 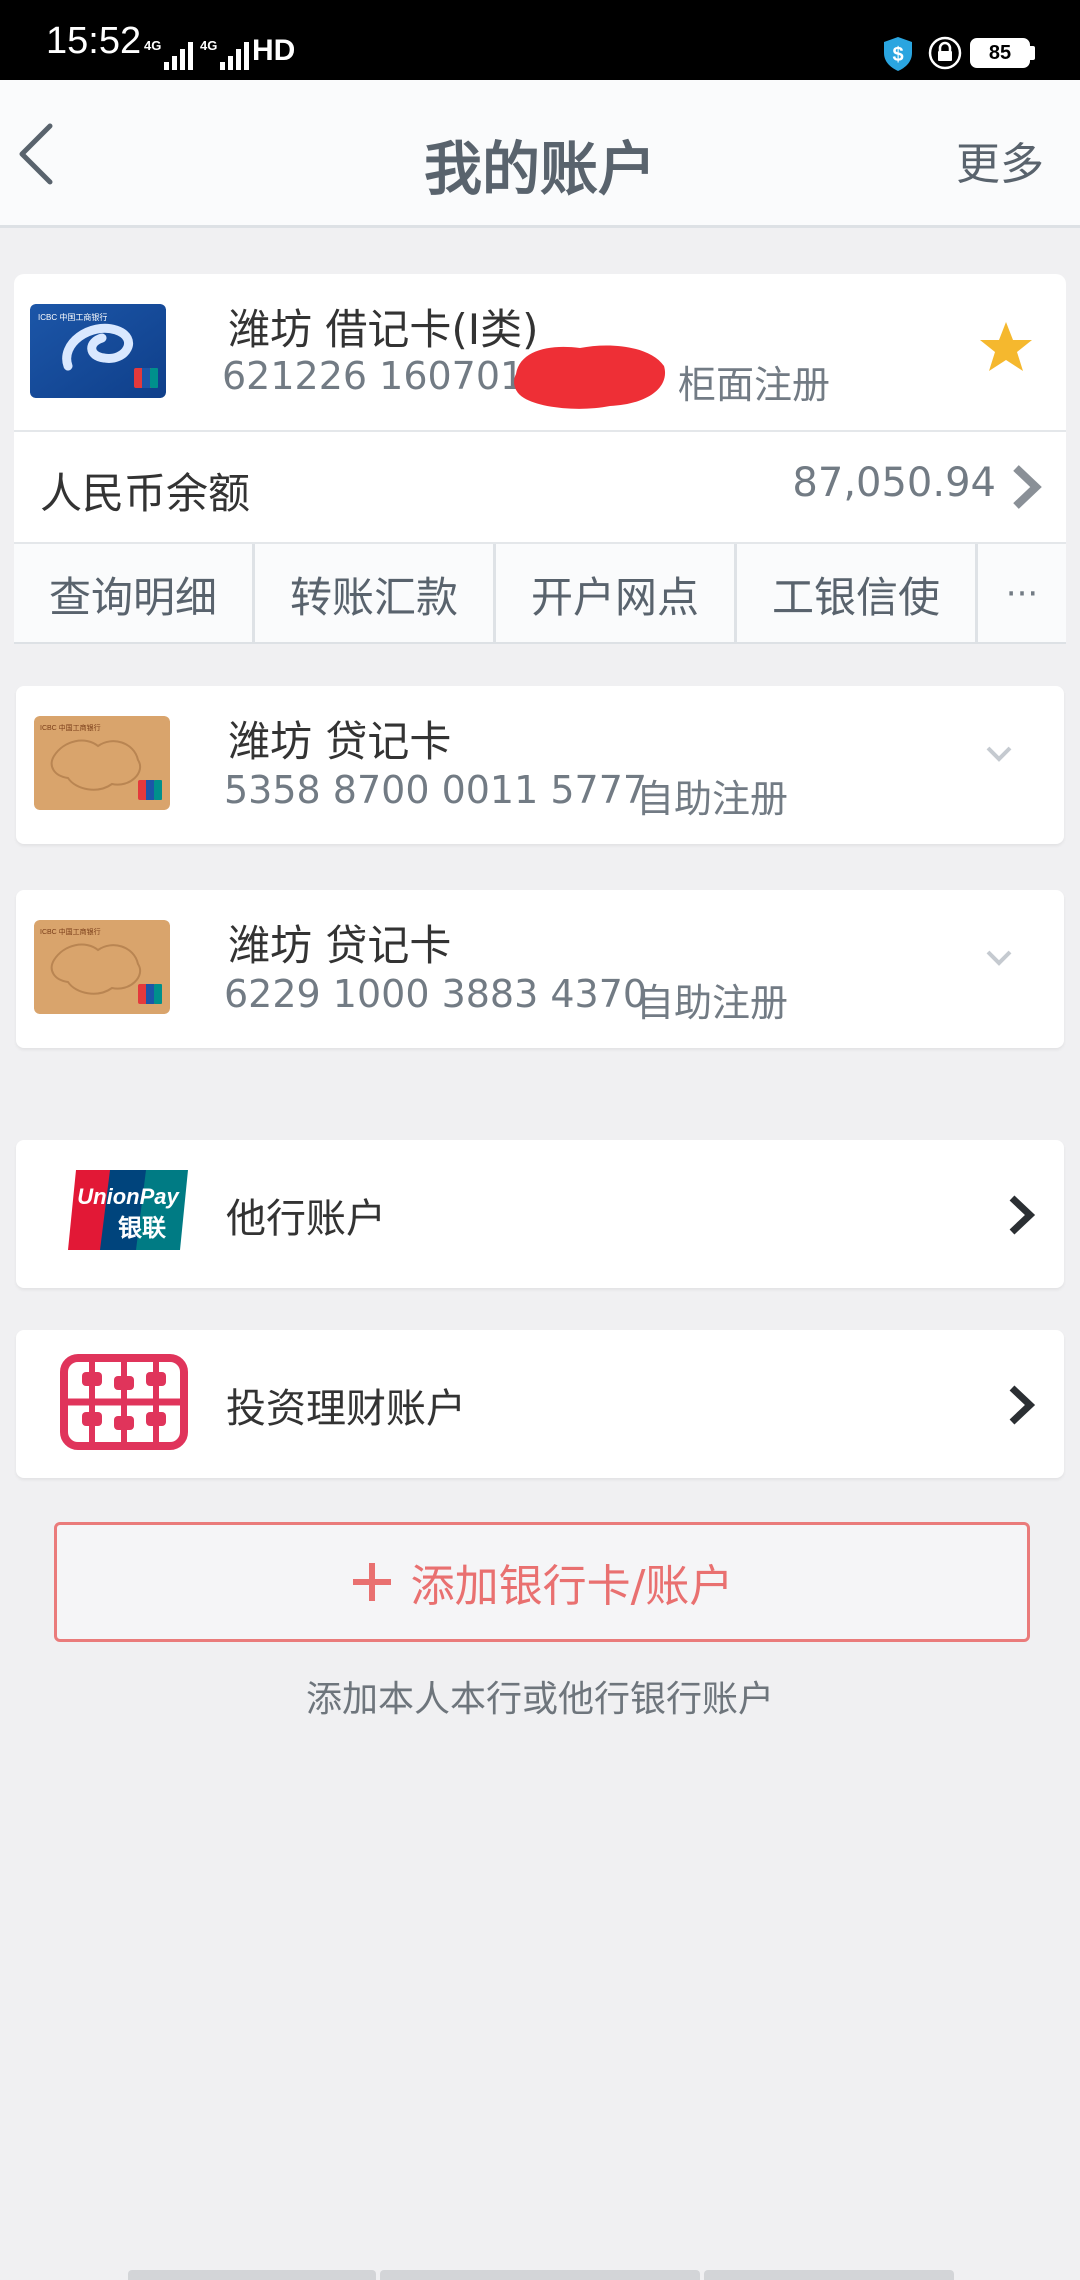 What do you see at coordinates (346, 1409) in the screenshot?
I see `investment-label: 投资理财账户` at bounding box center [346, 1409].